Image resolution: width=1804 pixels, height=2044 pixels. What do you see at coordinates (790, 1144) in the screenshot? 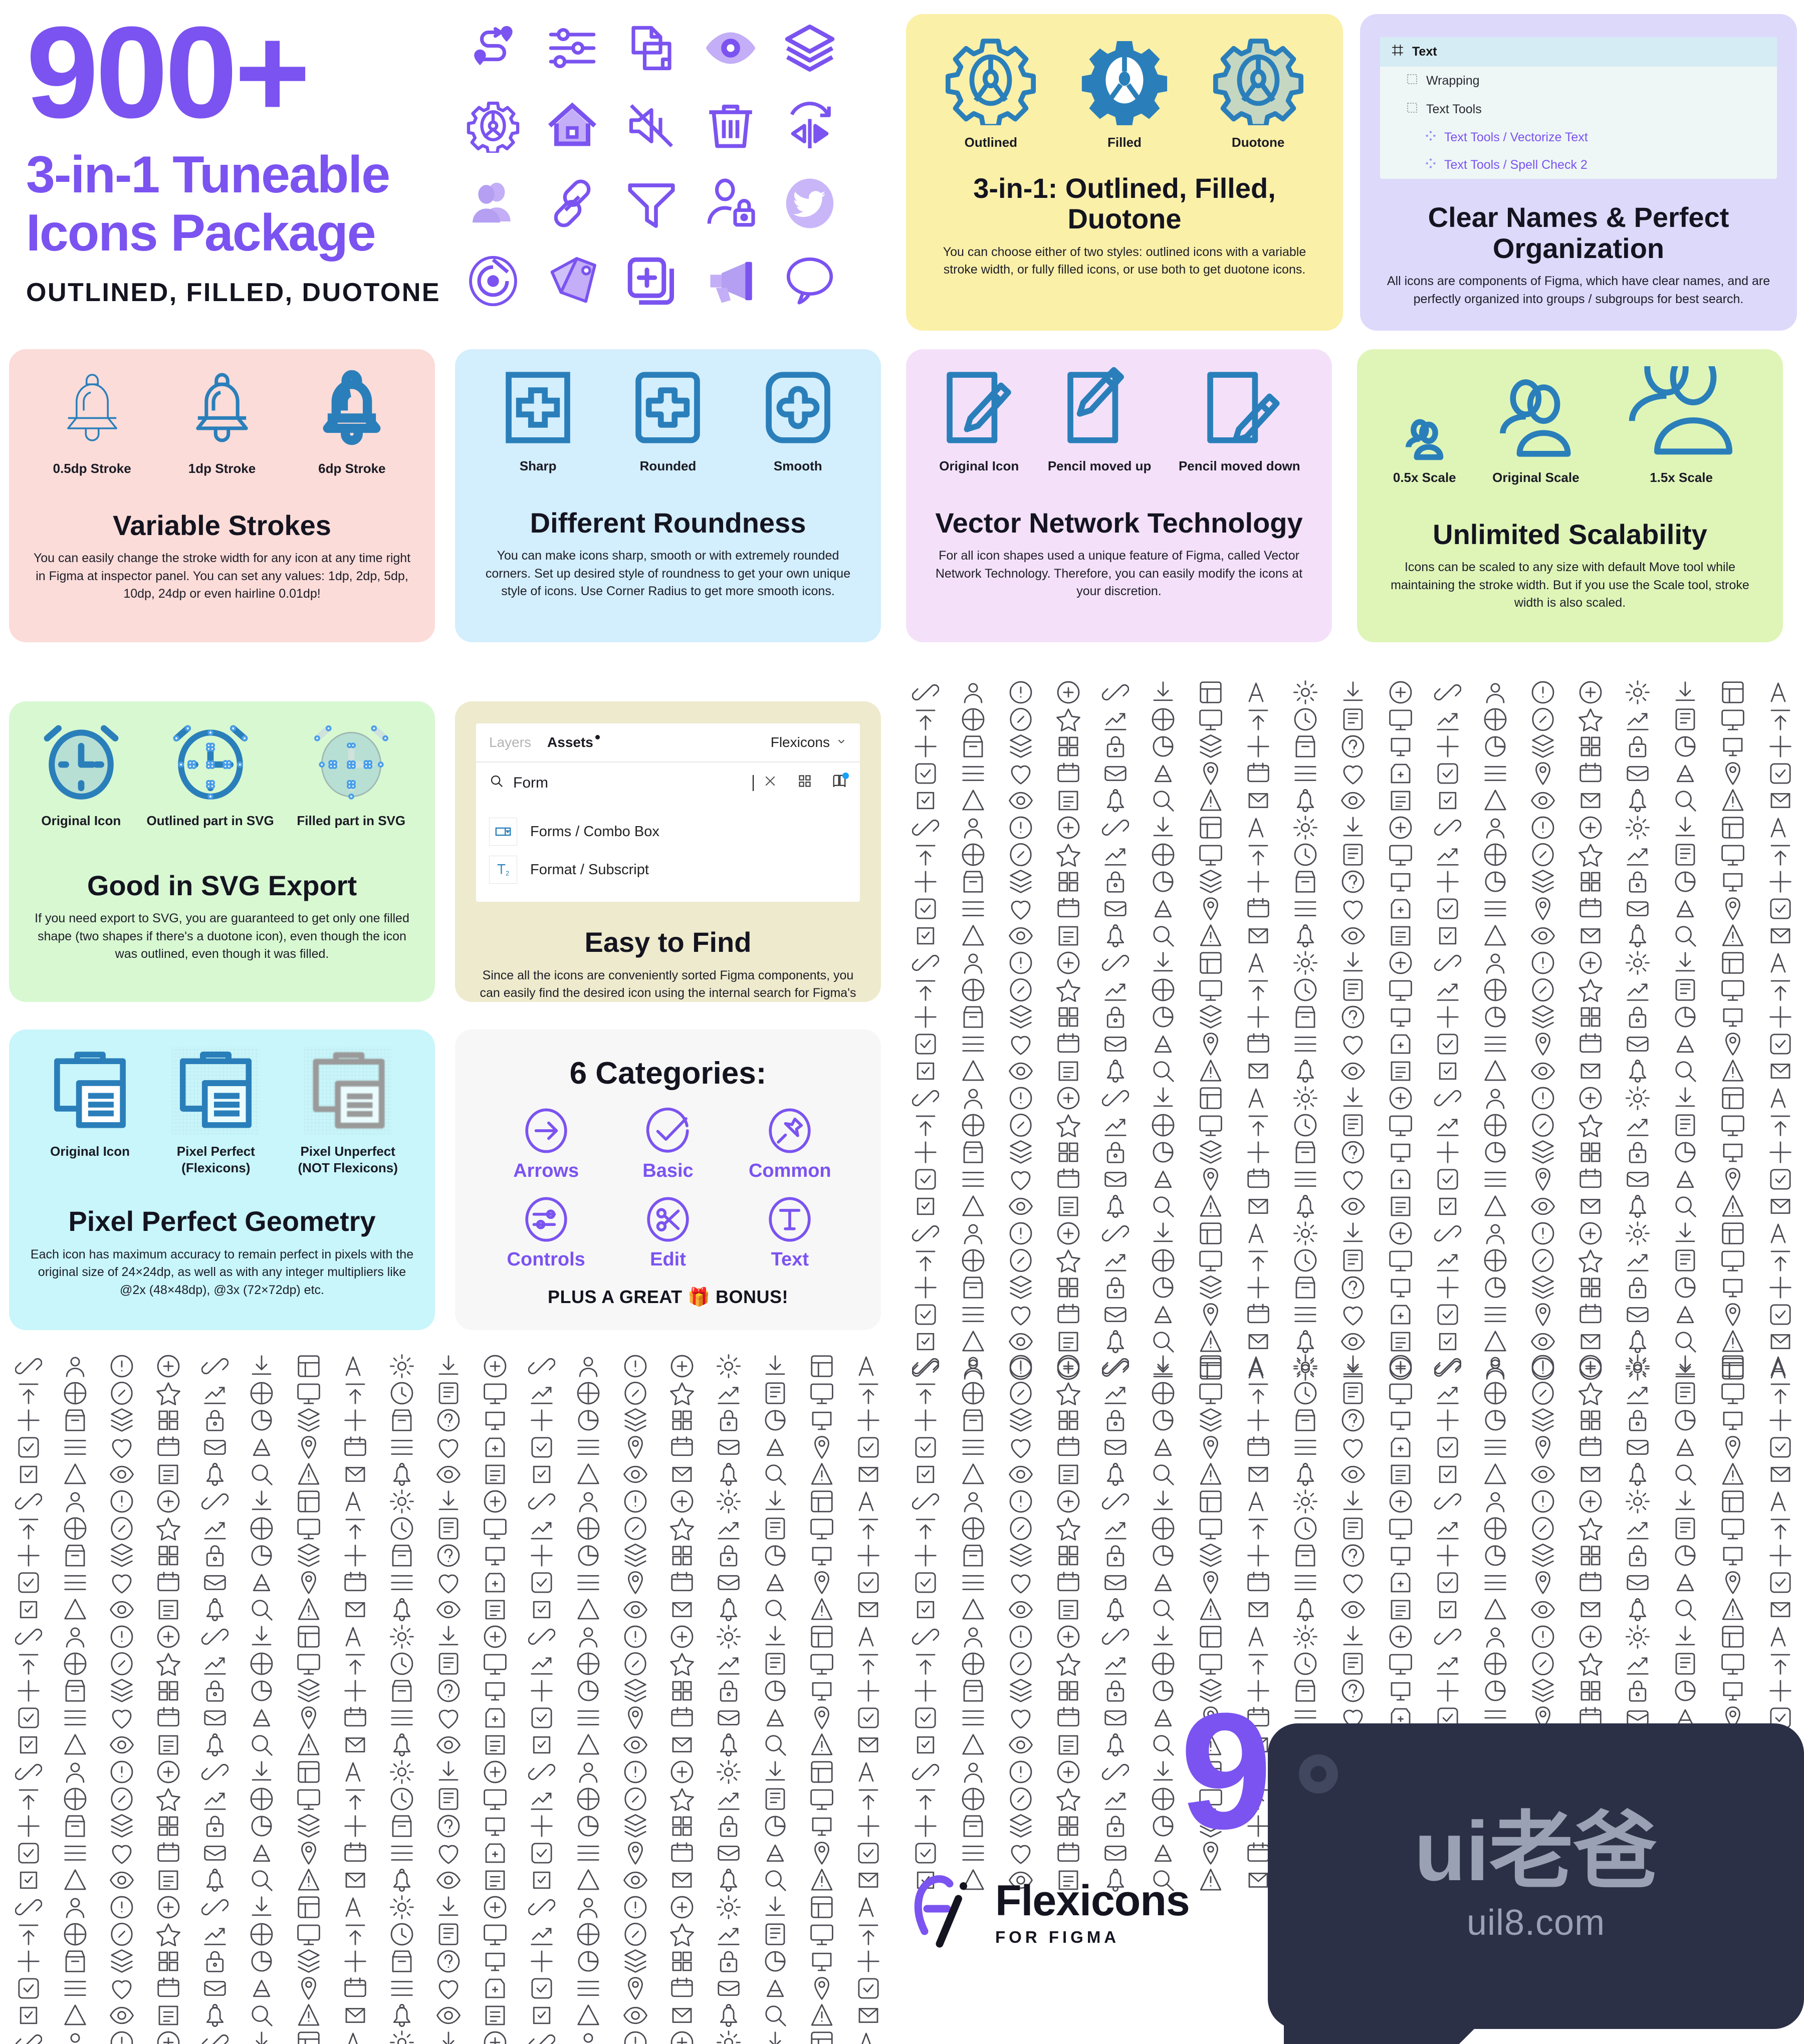
I see `category-common: Common` at bounding box center [790, 1144].